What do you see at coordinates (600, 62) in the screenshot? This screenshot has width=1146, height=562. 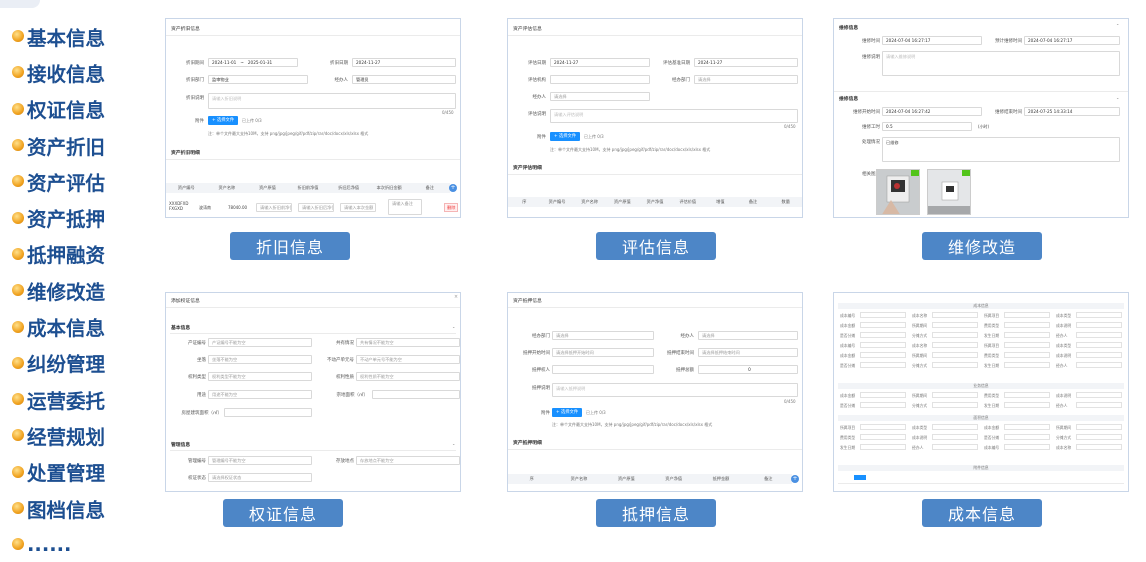 I see `eval-date: 2024-11-27` at bounding box center [600, 62].